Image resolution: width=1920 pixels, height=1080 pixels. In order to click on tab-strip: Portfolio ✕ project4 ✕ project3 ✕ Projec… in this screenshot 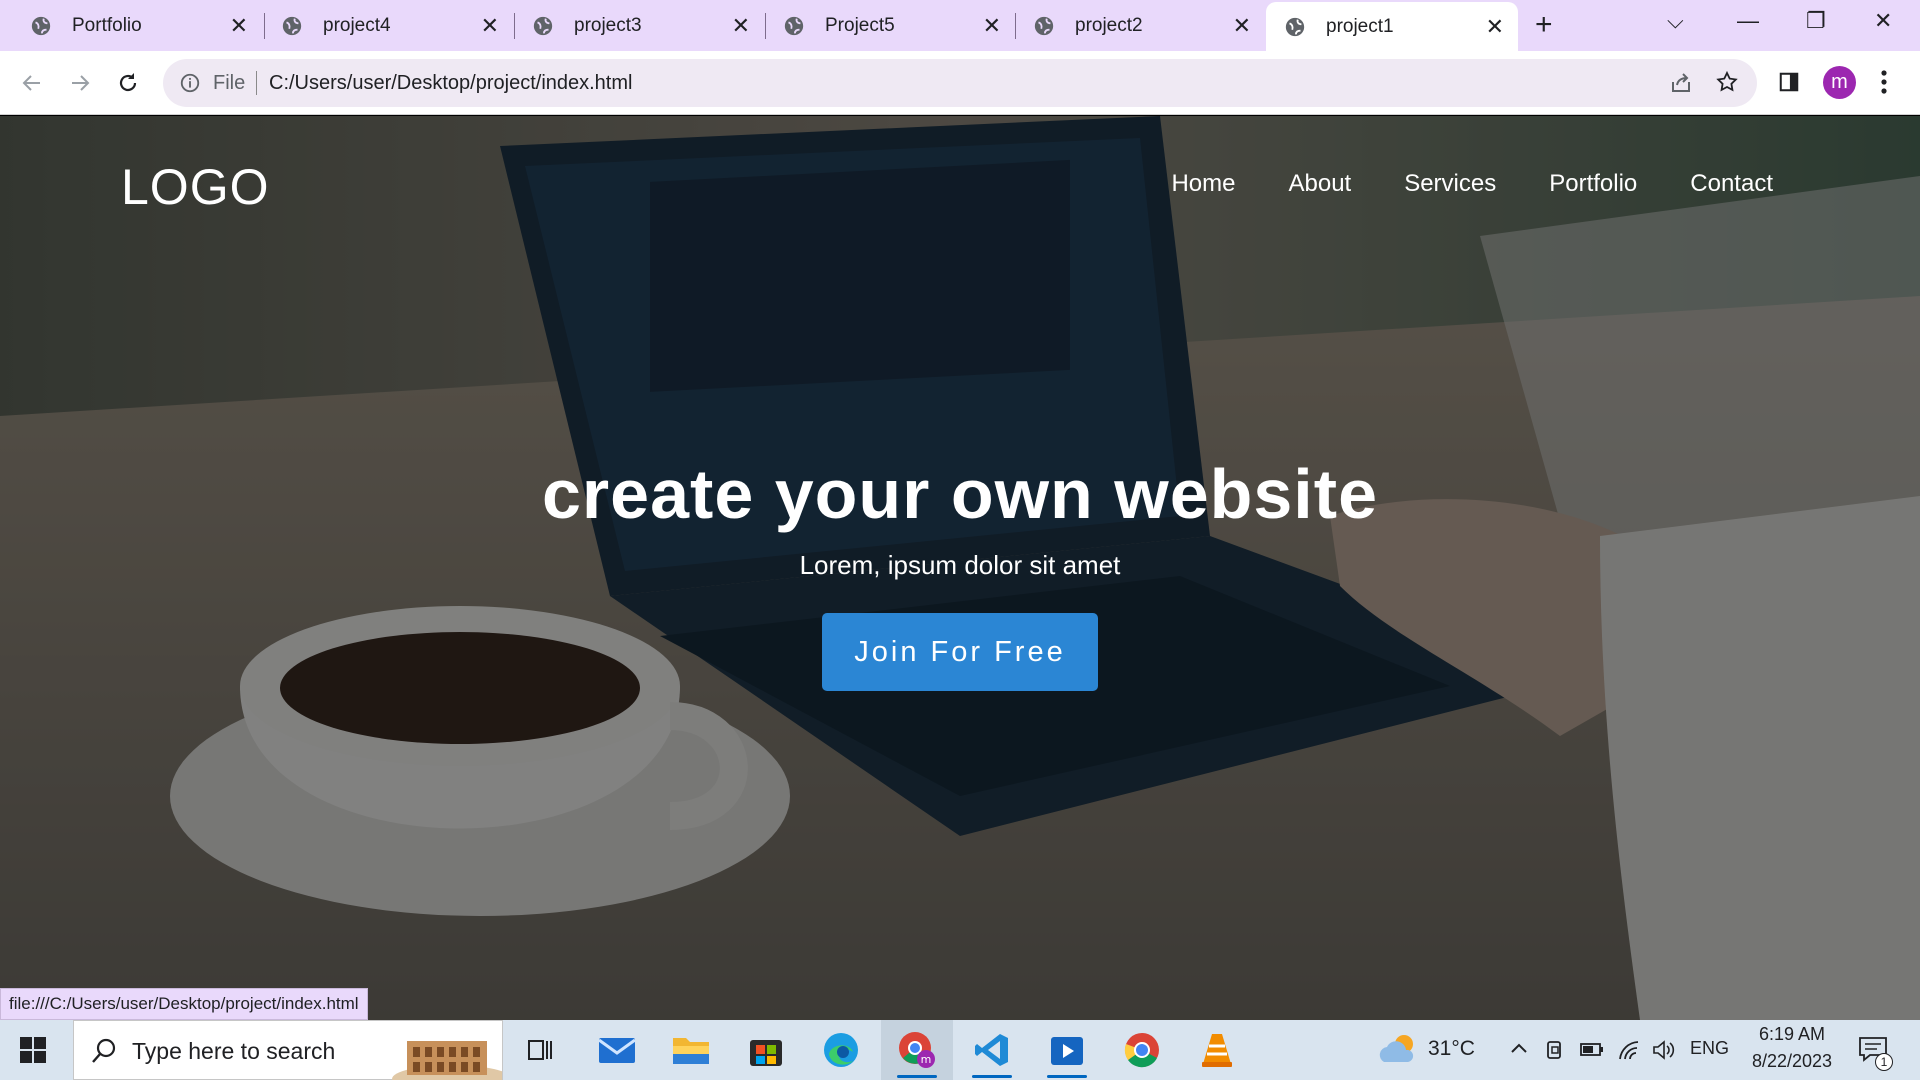, I will do `click(960, 25)`.